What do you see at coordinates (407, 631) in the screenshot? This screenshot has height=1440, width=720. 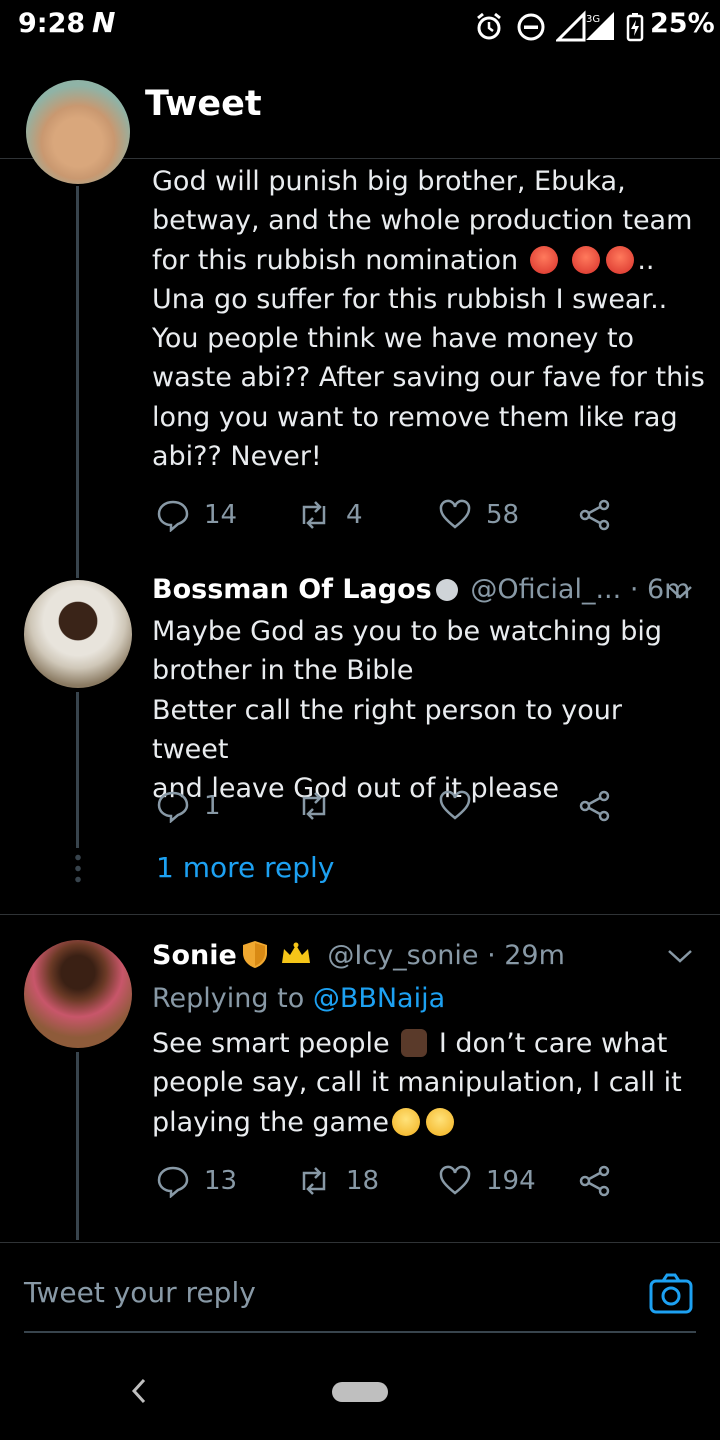 I see `tweet-line: Maybe God as you to be watching big` at bounding box center [407, 631].